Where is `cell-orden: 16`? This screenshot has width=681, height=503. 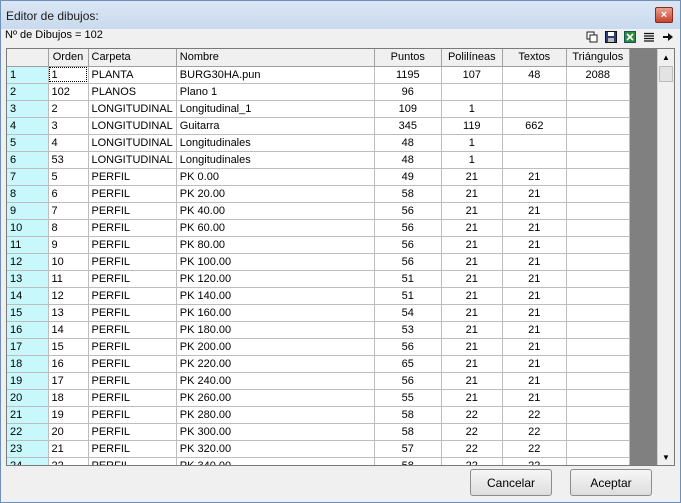
cell-orden: 16 is located at coordinates (68, 364).